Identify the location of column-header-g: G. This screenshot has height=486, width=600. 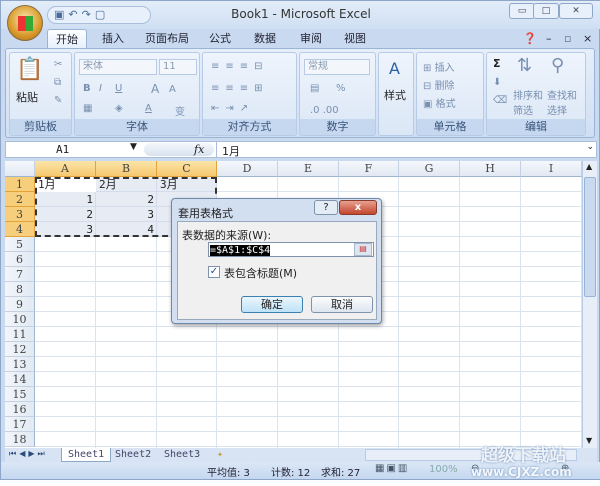
(429, 169).